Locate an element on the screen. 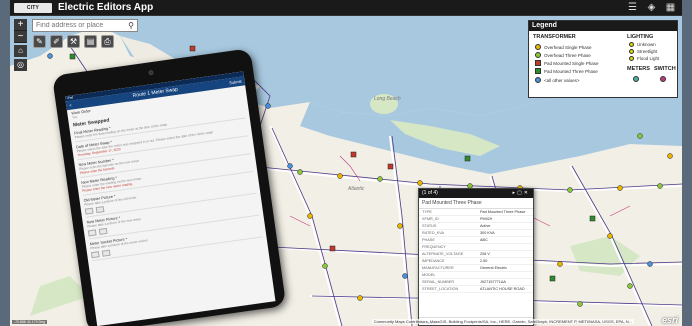  popup-attribute-value: 300 KVA is located at coordinates (487, 233).